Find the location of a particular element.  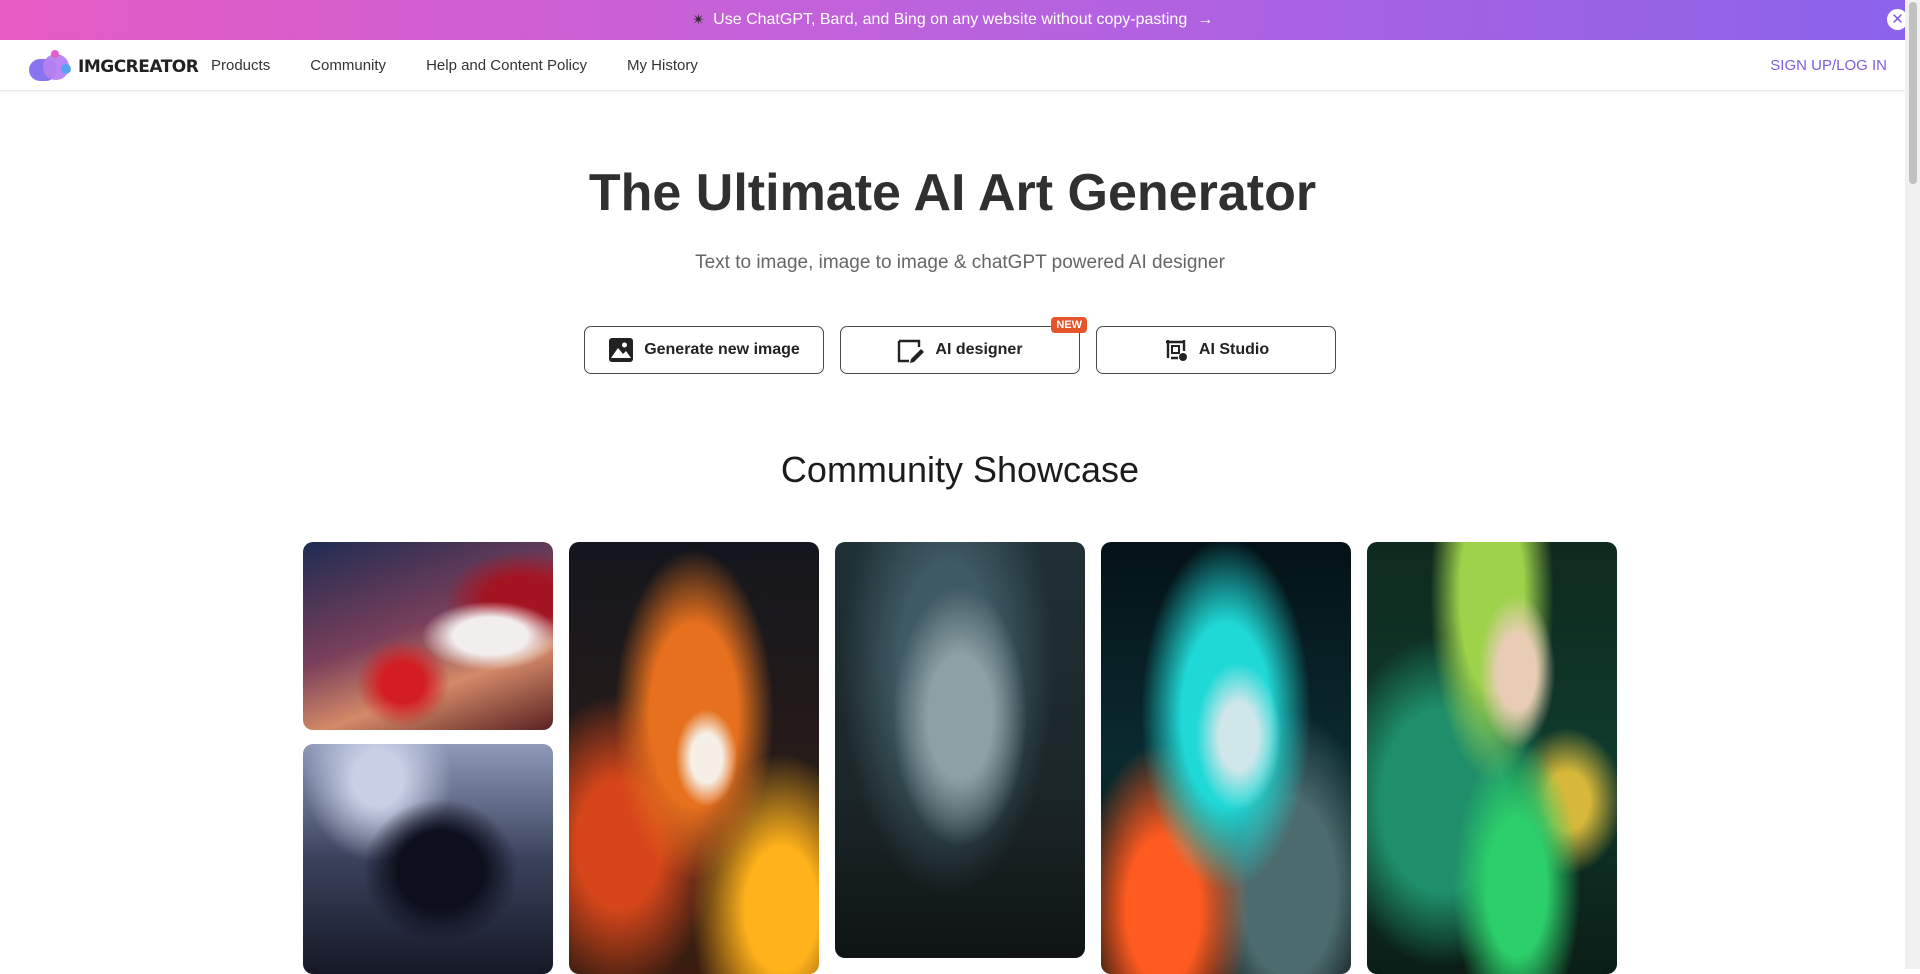

ai-studio-label: AI Studio is located at coordinates (1234, 349).